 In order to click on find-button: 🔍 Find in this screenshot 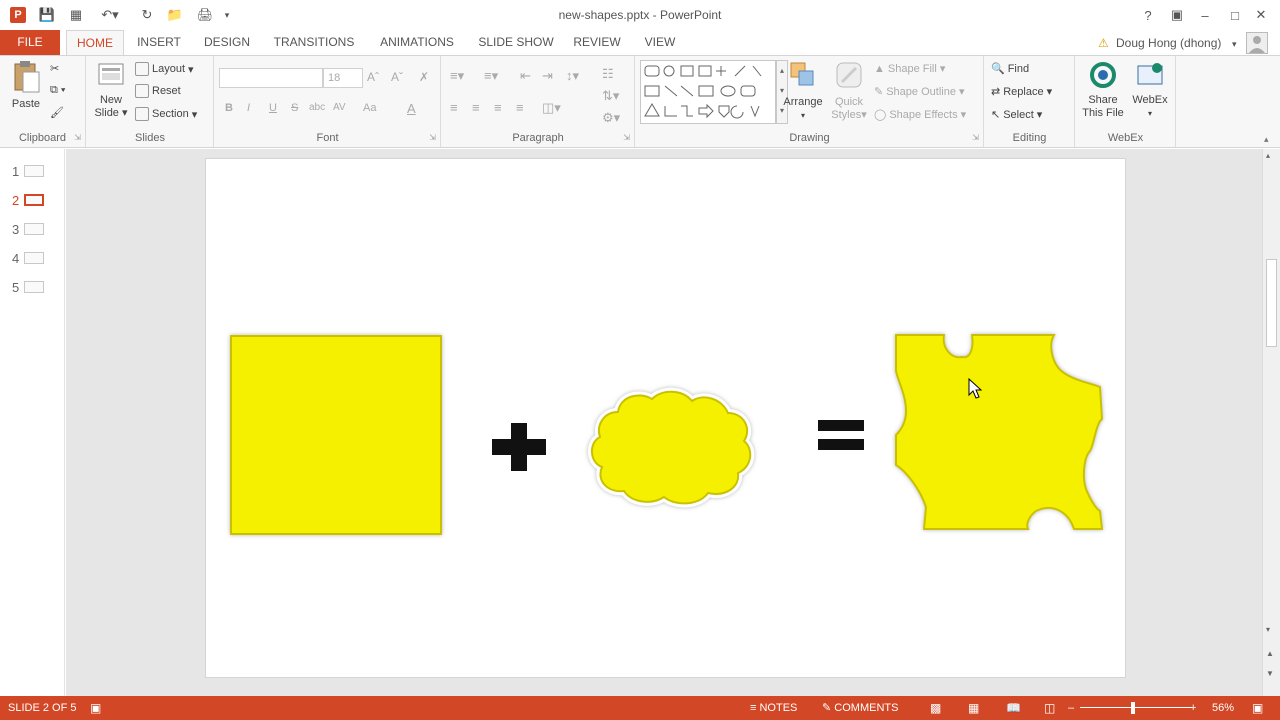, I will do `click(1010, 69)`.